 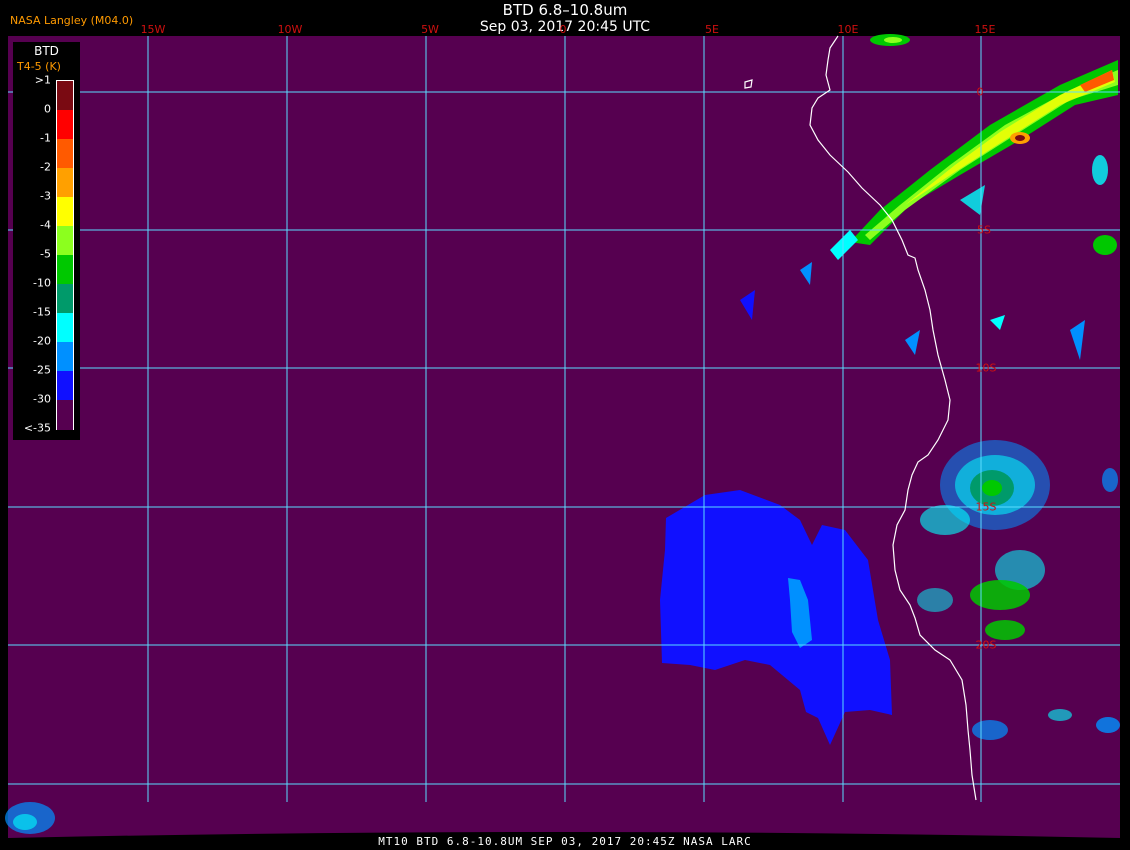 What do you see at coordinates (47, 109) in the screenshot?
I see `legend-tick-label: 0` at bounding box center [47, 109].